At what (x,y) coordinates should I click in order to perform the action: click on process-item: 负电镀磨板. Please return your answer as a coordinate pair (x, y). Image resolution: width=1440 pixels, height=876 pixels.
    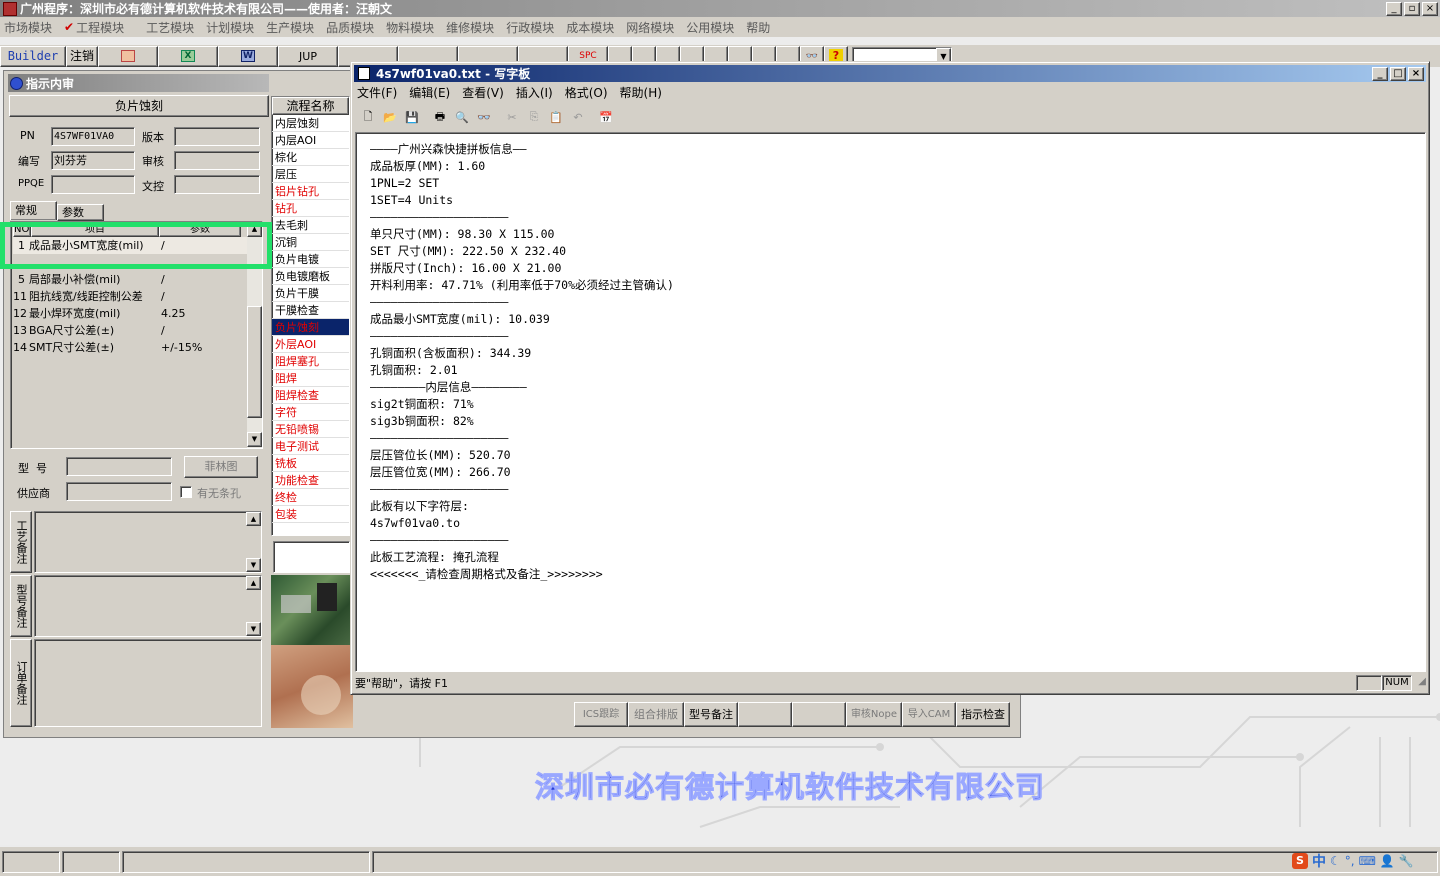
    Looking at the image, I should click on (310, 276).